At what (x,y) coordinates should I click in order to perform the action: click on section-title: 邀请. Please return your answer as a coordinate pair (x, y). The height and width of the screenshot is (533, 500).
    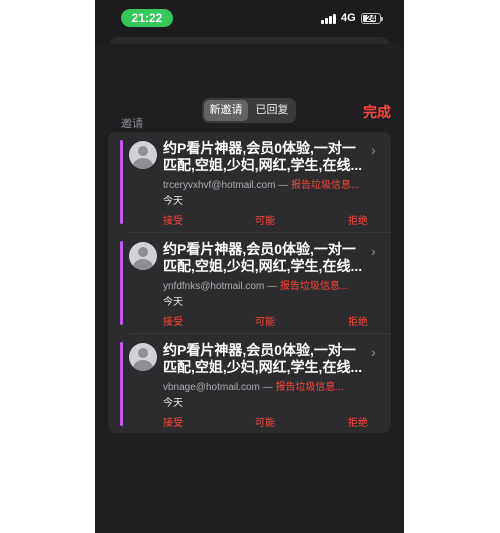
    Looking at the image, I should click on (132, 124).